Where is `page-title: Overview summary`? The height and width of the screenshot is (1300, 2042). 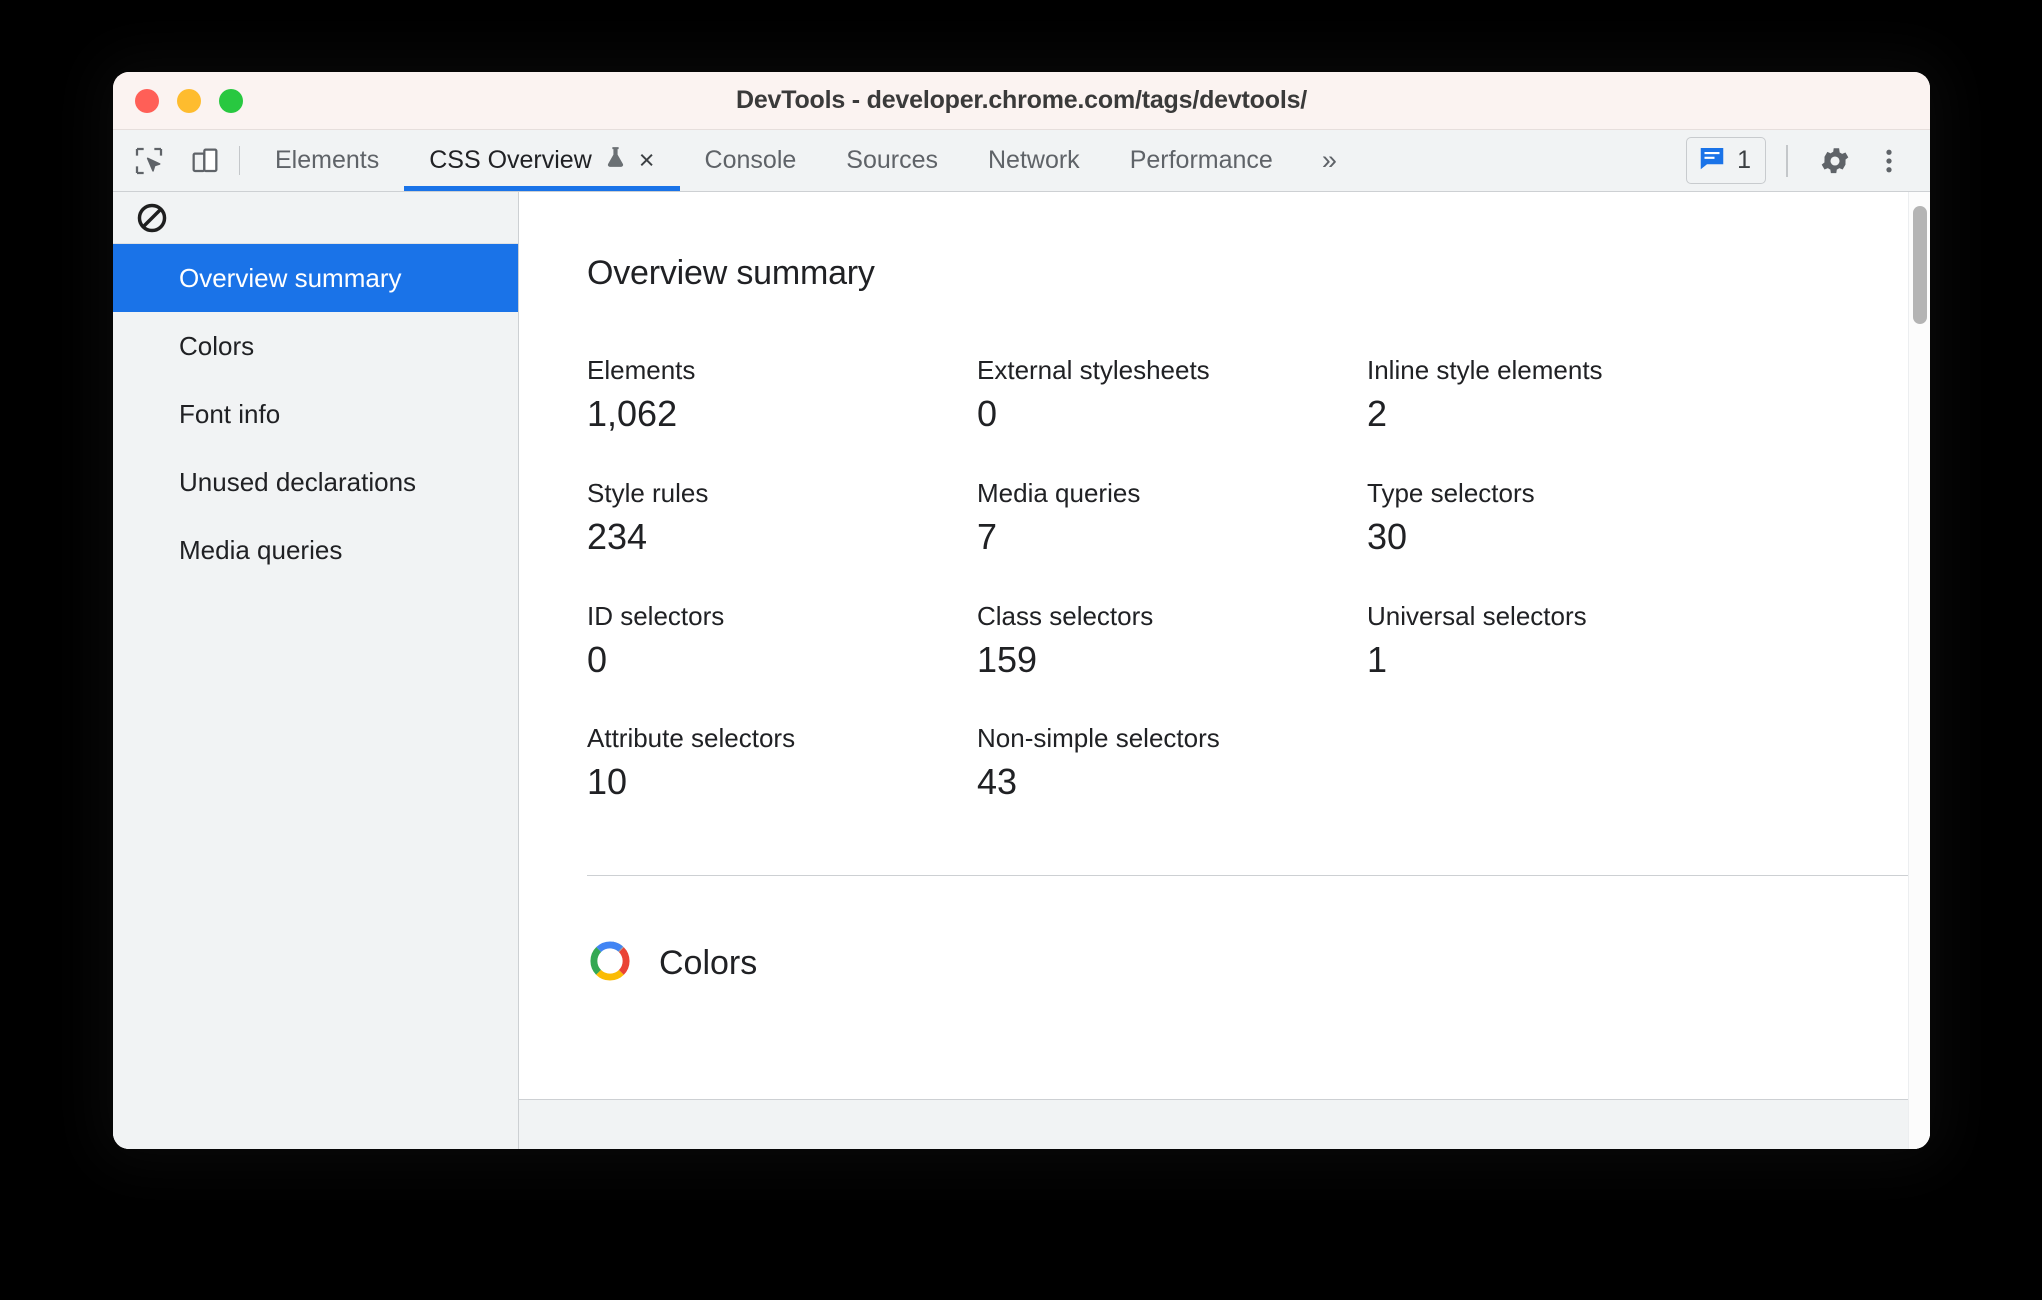 page-title: Overview summary is located at coordinates (731, 273).